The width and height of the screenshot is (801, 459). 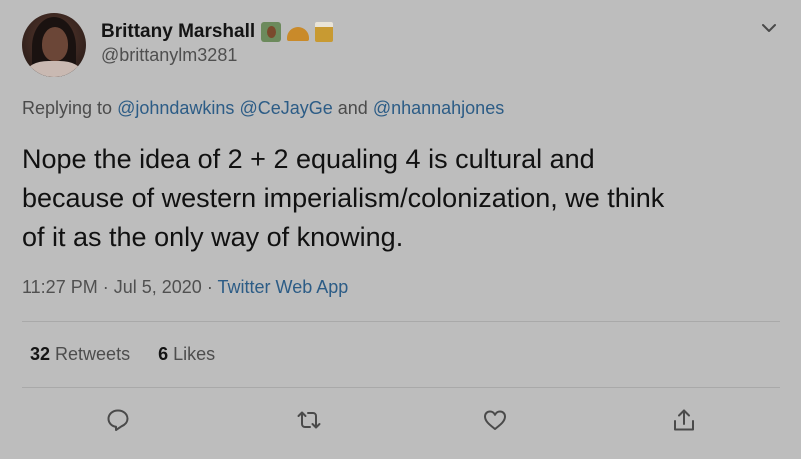 I want to click on replying-to-label: Replying to, so click(x=67, y=108).